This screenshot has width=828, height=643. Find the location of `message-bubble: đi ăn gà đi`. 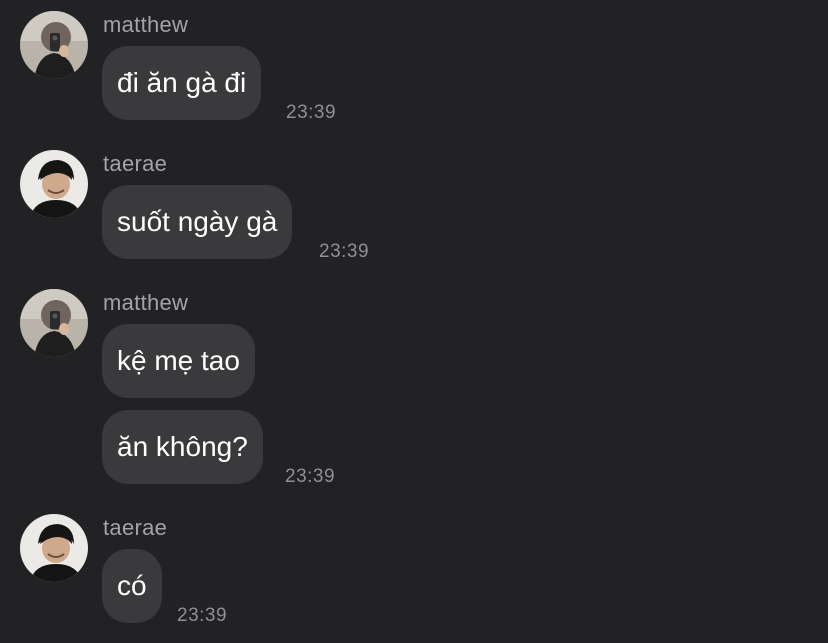

message-bubble: đi ăn gà đi is located at coordinates (182, 83).